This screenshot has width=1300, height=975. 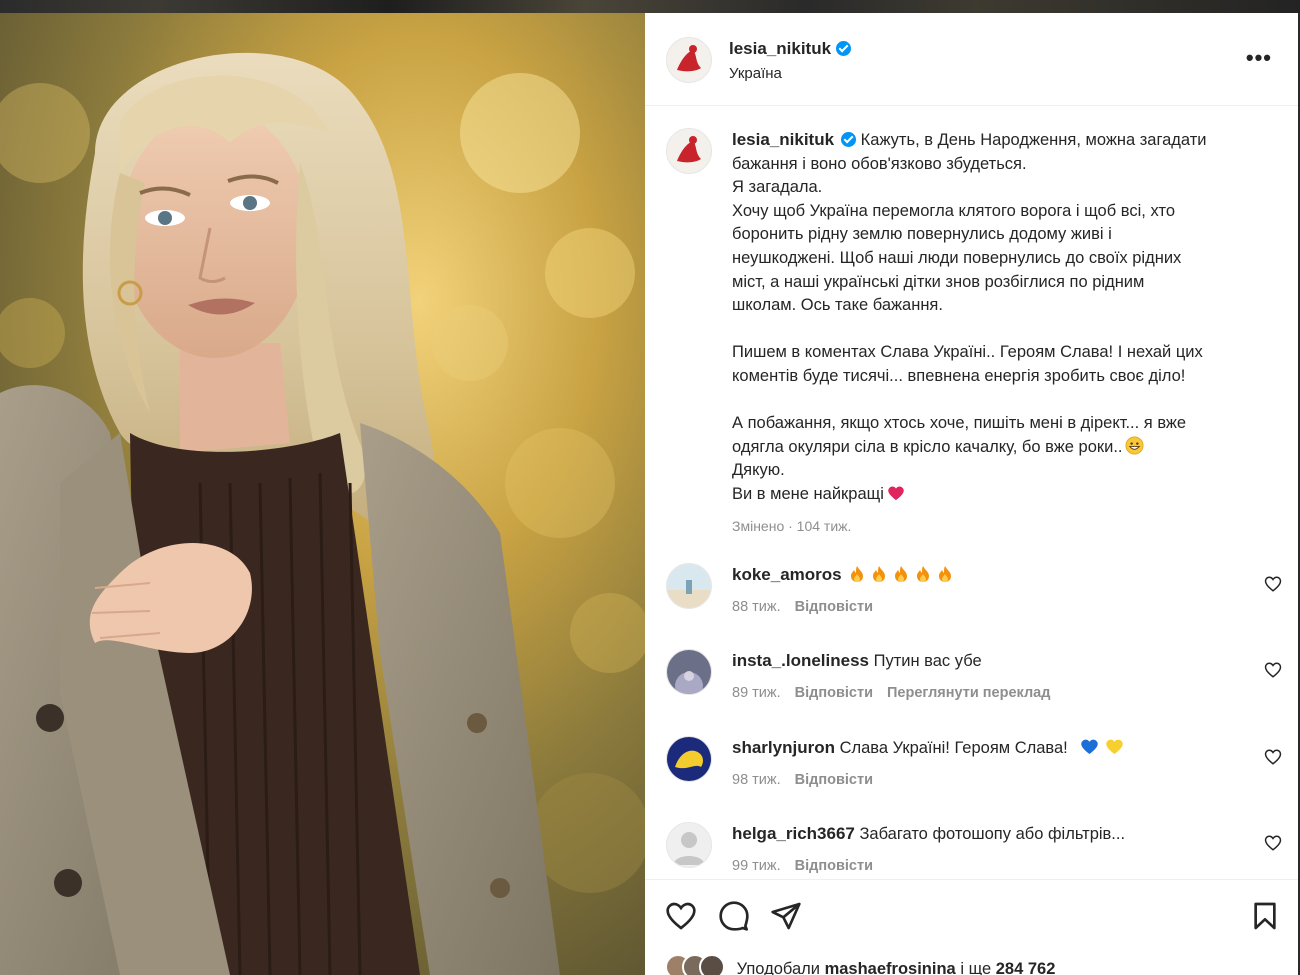 I want to click on comment-text: Путин вас убе, so click(x=927, y=661).